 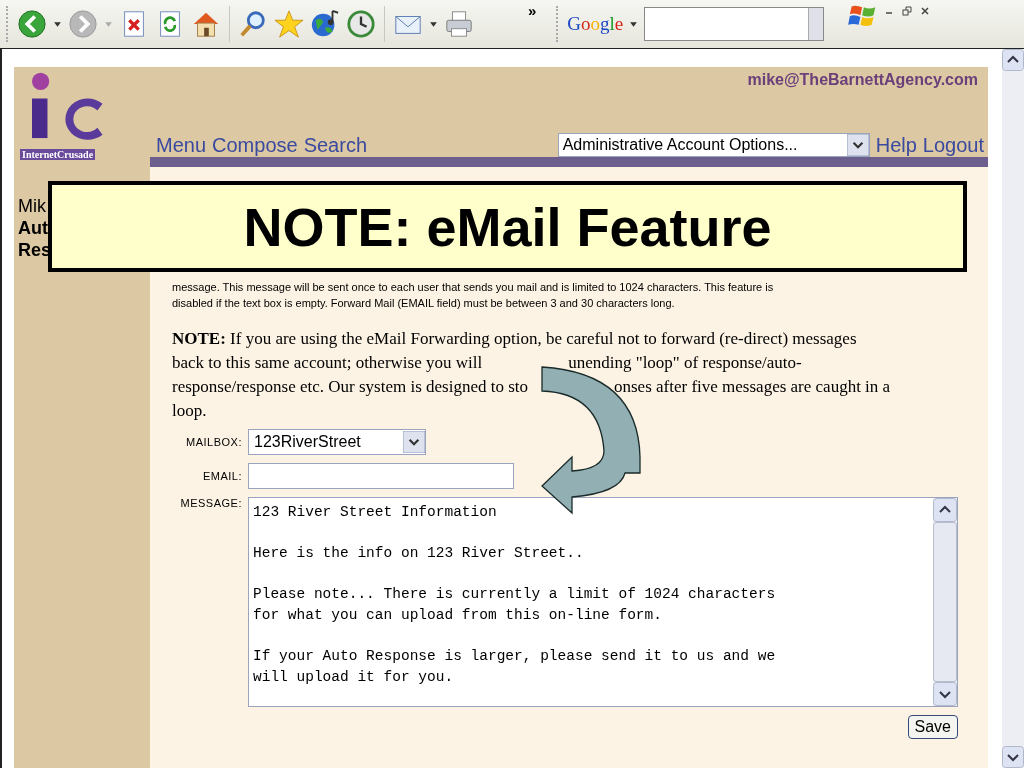 What do you see at coordinates (424, 303) in the screenshot?
I see `help-text: disabled if the text box is empty. Forward Mail (EMAIL field) must be between 3 and 30 characters long.` at bounding box center [424, 303].